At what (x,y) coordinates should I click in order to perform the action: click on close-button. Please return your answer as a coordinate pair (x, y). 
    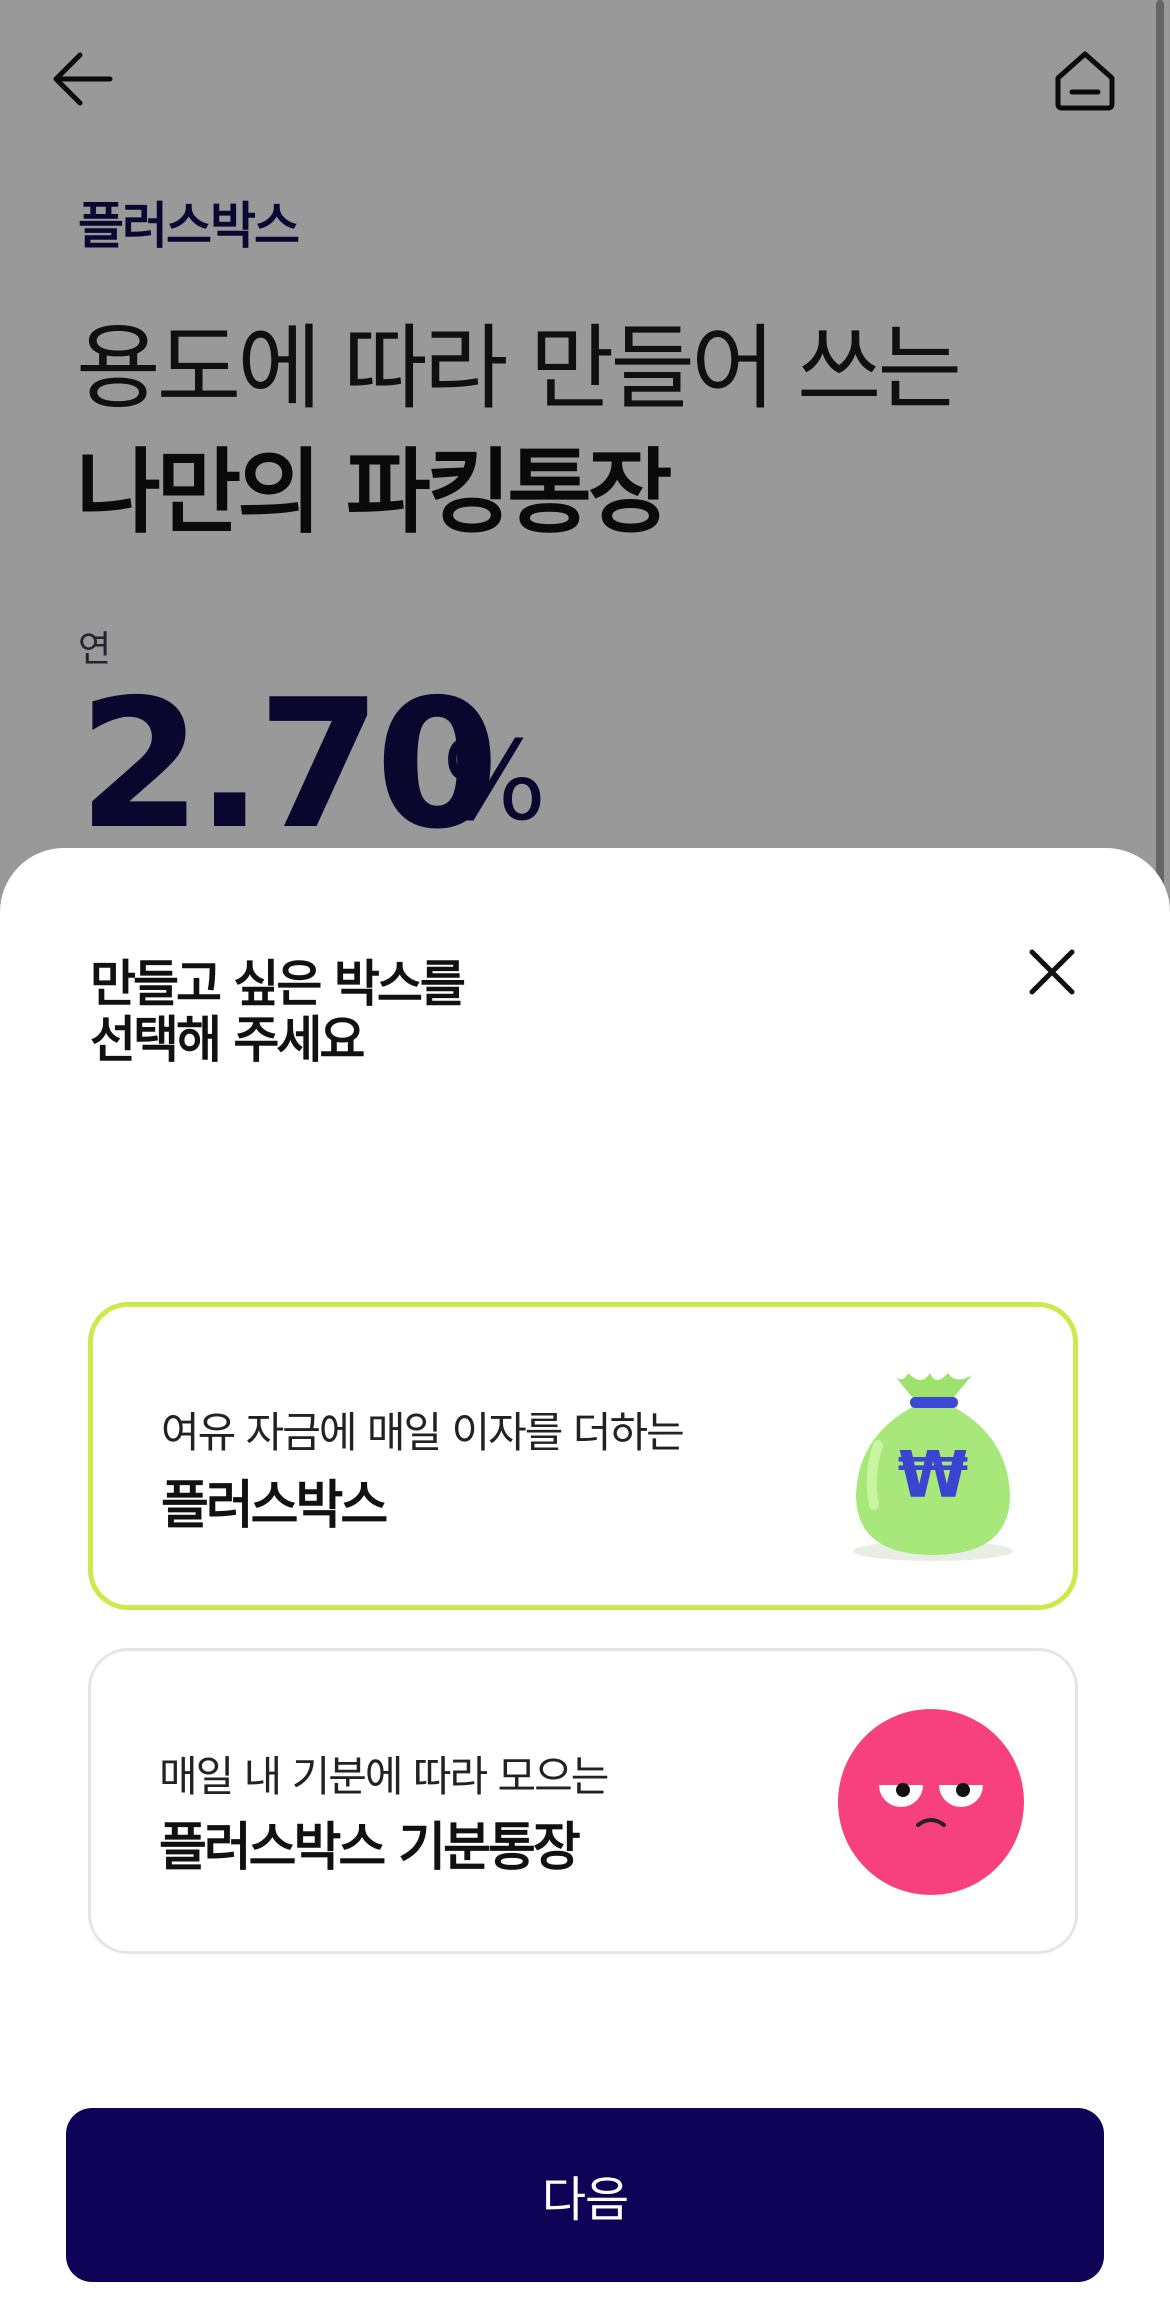
    Looking at the image, I should click on (1052, 972).